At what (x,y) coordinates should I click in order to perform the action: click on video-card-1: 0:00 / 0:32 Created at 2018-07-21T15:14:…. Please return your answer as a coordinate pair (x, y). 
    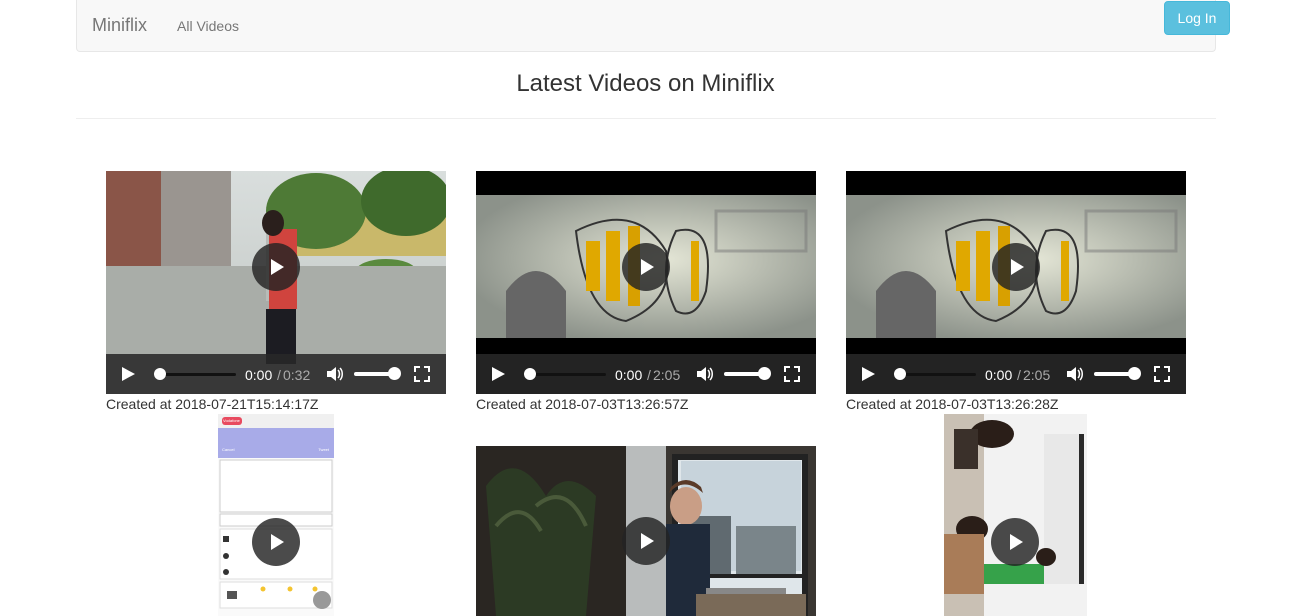
    Looking at the image, I should click on (276, 293).